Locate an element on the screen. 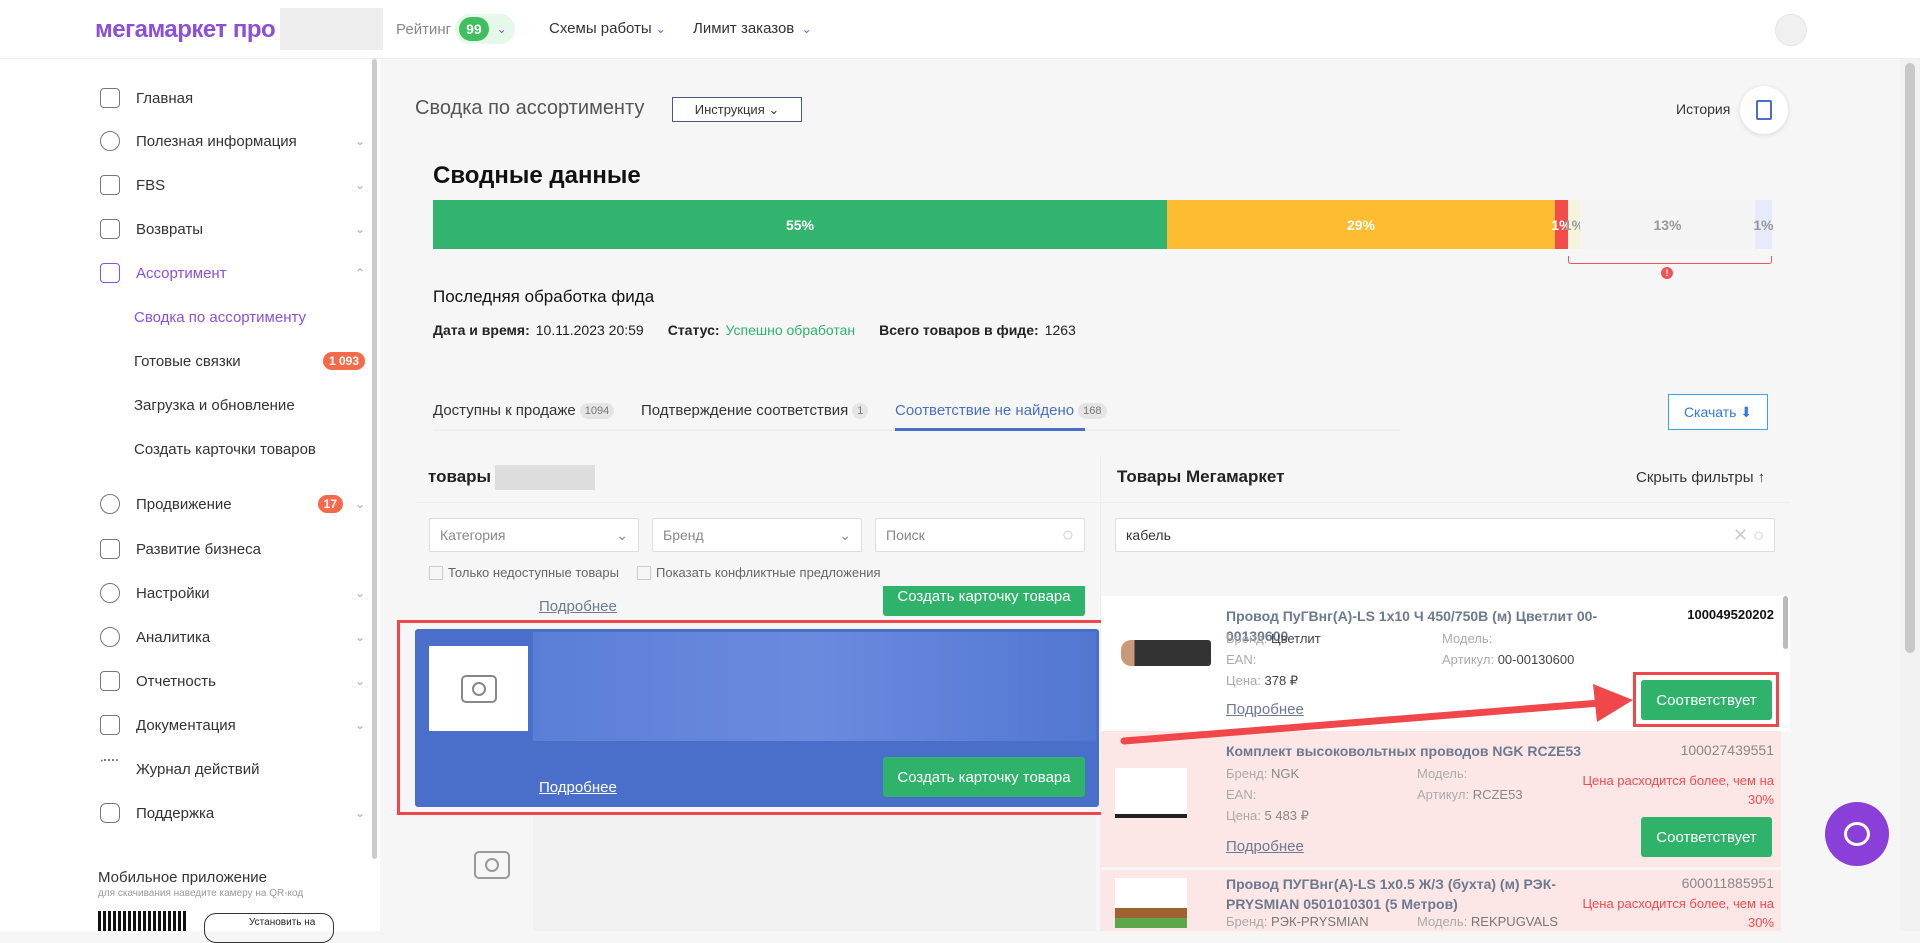 The width and height of the screenshot is (1920, 943). sidebar-sub-create-cards: Создать карточки товаров is located at coordinates (249, 449).